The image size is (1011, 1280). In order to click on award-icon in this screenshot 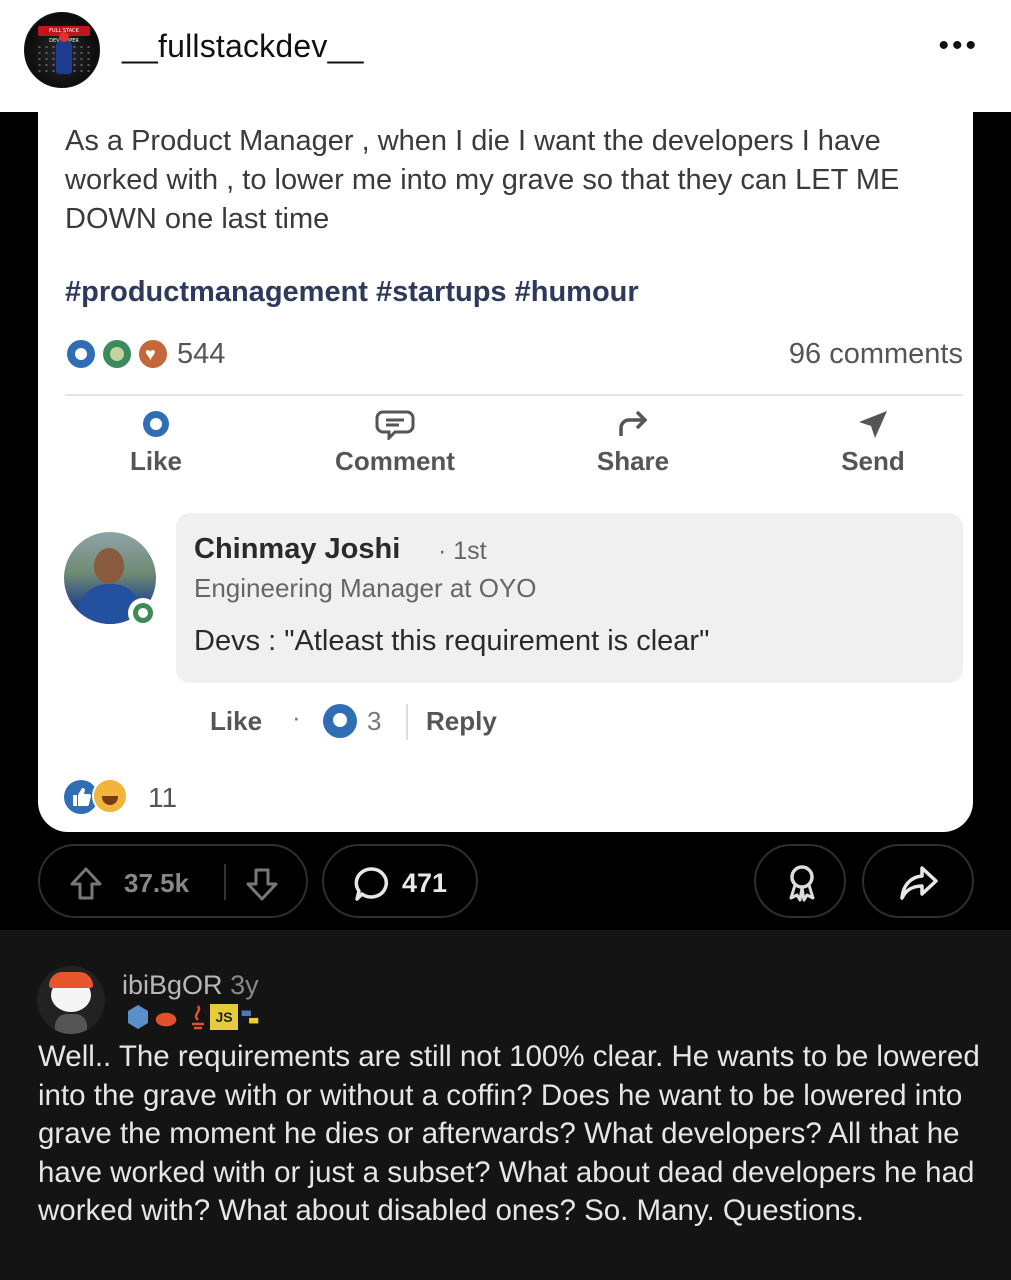, I will do `click(802, 883)`.